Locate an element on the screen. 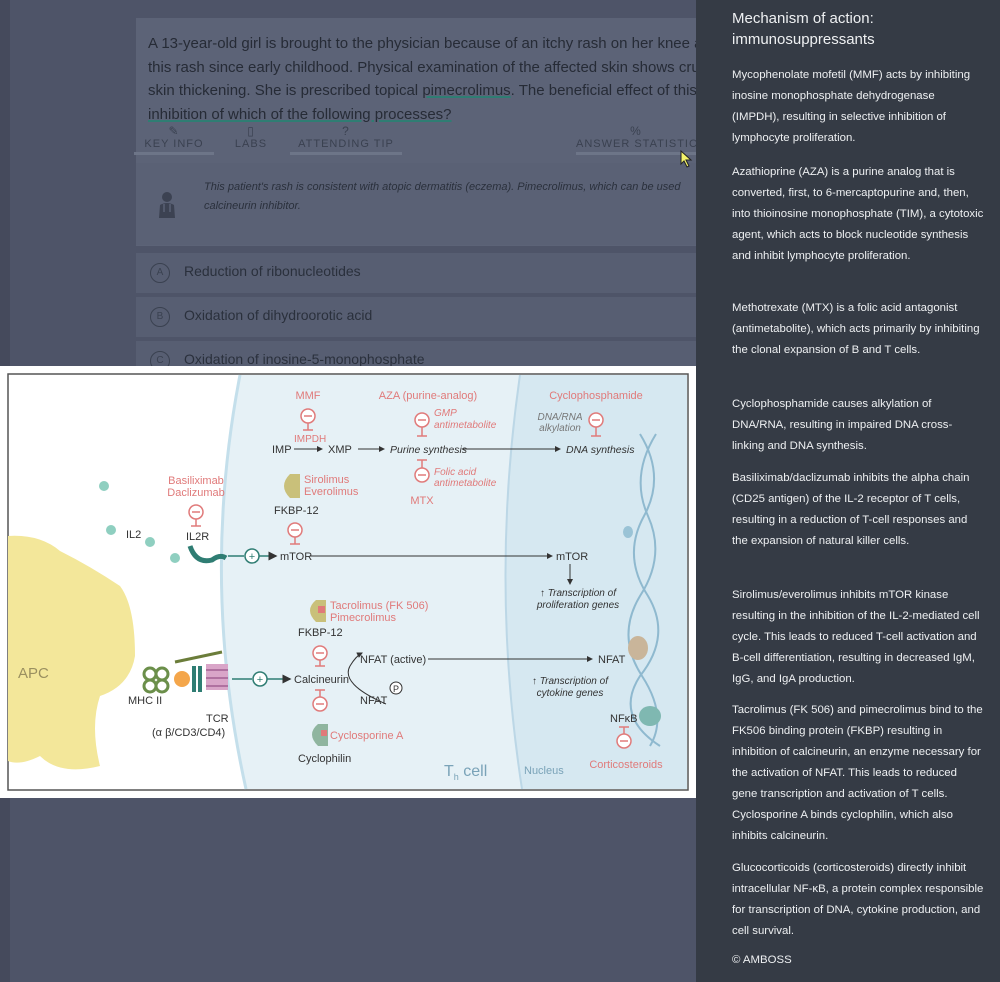 The height and width of the screenshot is (982, 1000). nucleus is located at coordinates (596, 582).